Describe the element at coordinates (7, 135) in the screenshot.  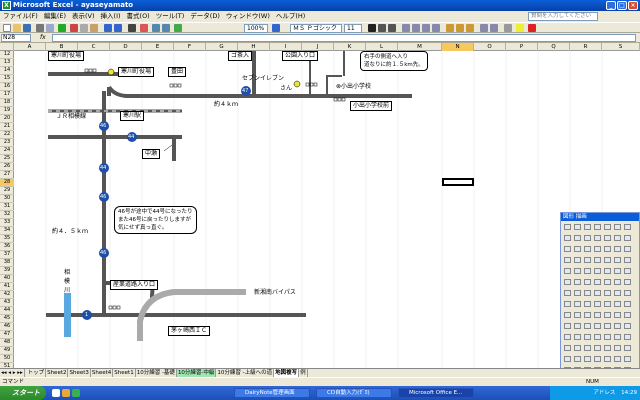
I see `row-header: 22` at that location.